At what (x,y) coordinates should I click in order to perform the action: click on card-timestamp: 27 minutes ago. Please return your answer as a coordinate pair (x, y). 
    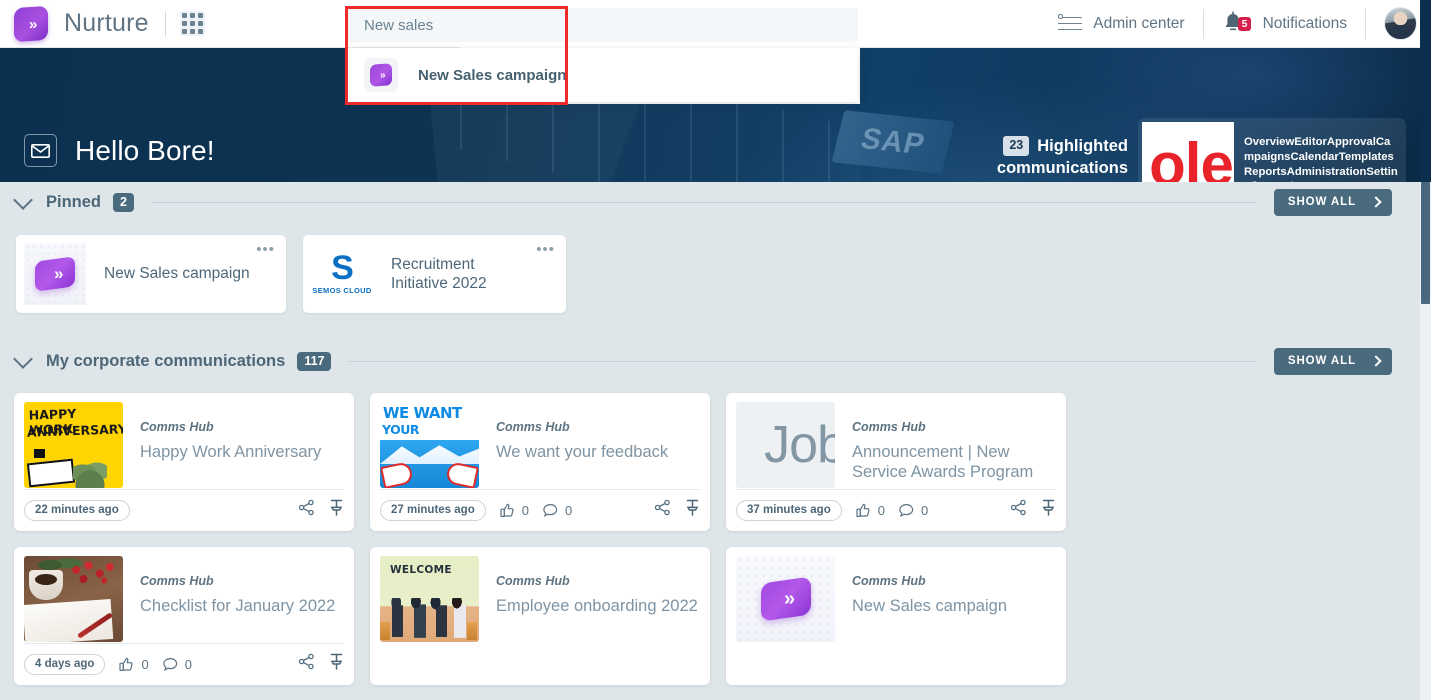
    Looking at the image, I should click on (433, 510).